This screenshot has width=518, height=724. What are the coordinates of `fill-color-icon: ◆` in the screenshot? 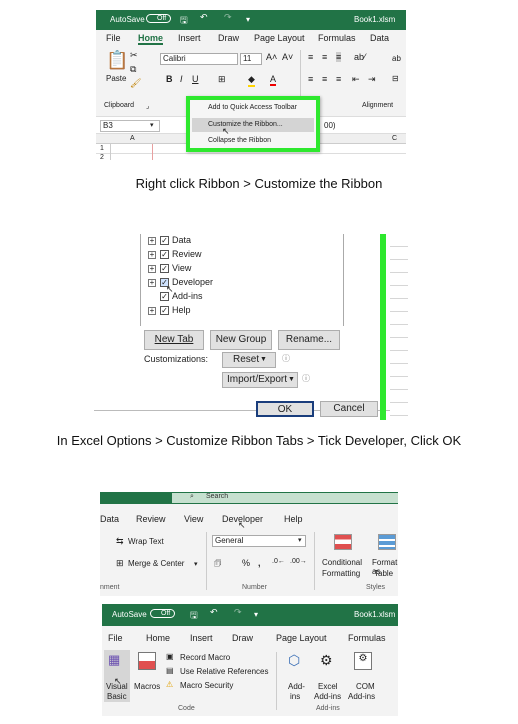 It's located at (251, 80).